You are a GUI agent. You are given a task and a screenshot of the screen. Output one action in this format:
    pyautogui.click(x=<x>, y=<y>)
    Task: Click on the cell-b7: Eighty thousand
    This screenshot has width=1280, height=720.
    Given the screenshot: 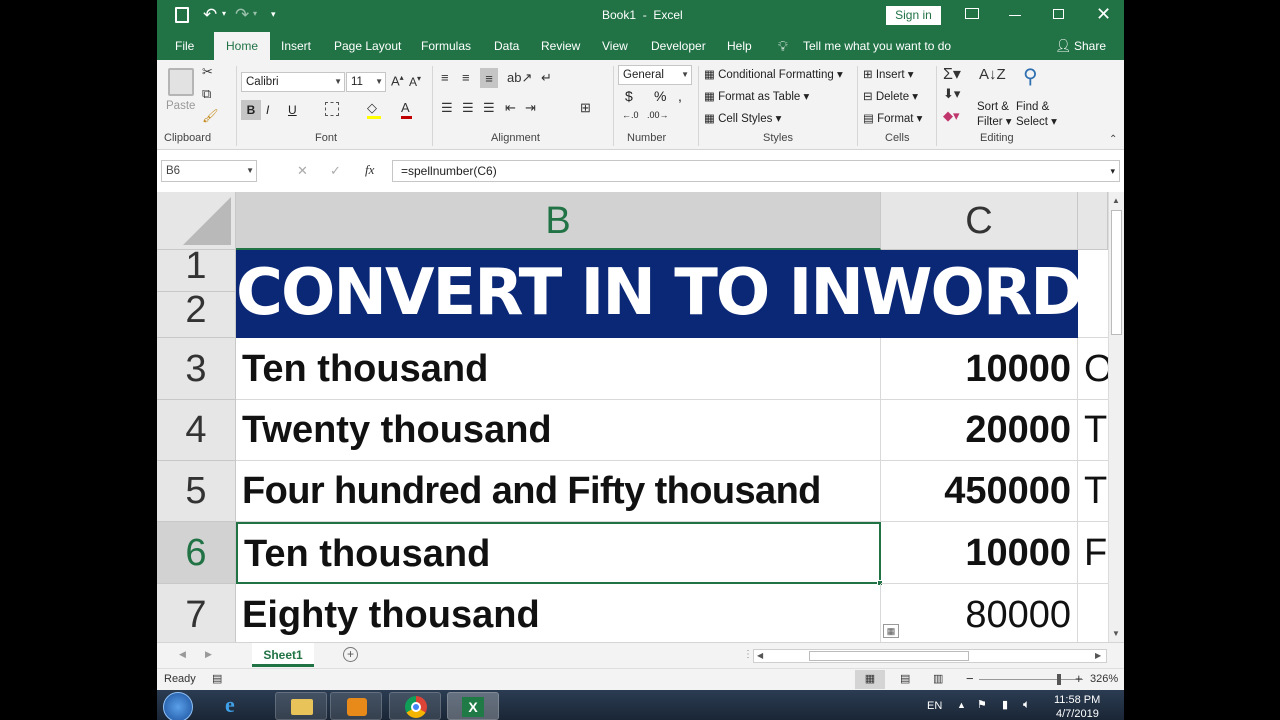 What is the action you would take?
    pyautogui.click(x=558, y=613)
    